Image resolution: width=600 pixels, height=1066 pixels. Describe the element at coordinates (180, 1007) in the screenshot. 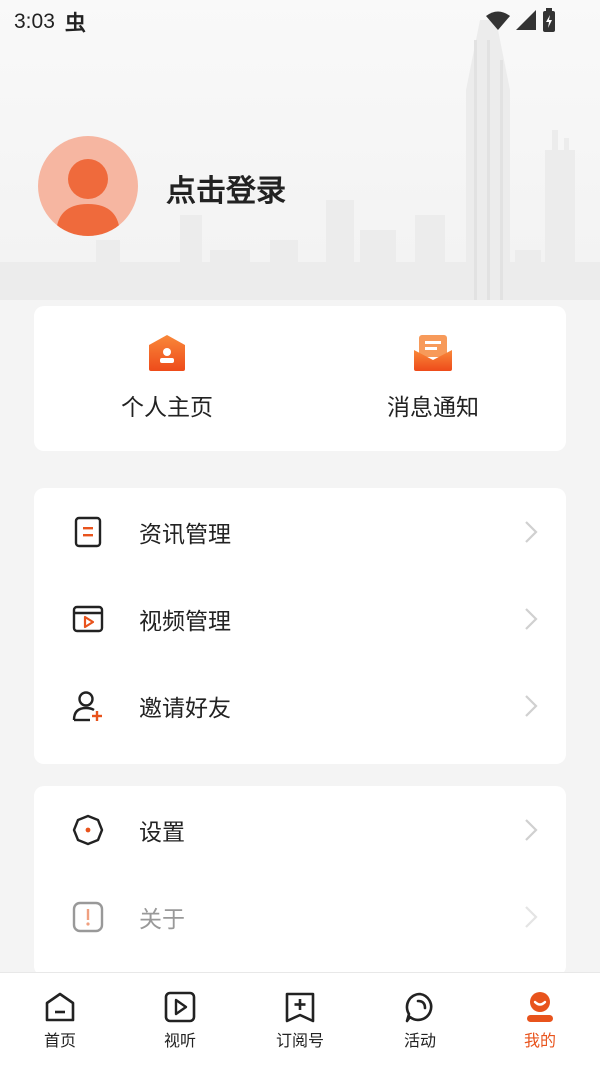

I see `play-icon` at that location.